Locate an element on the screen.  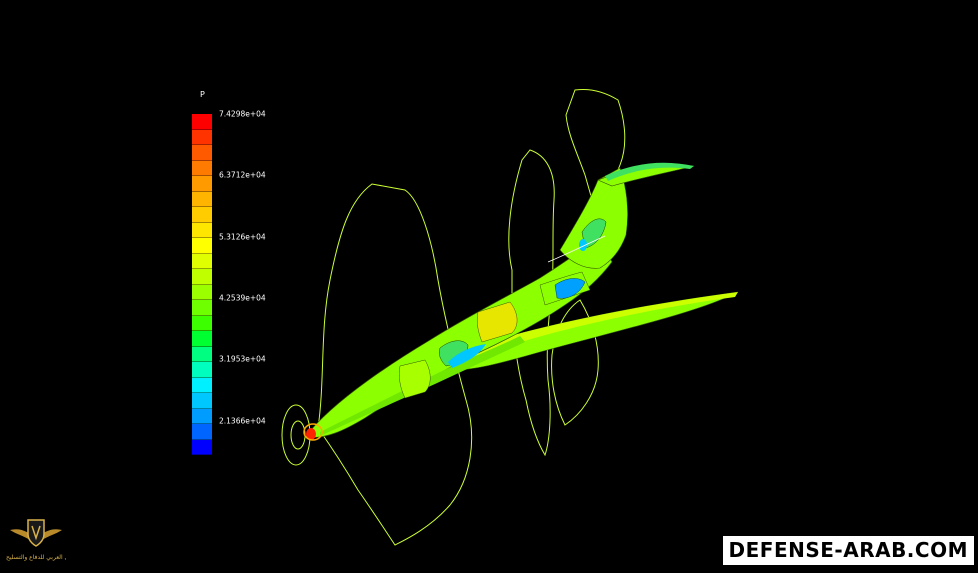
legend-tick: 7.4298e+04 is located at coordinates (242, 114).